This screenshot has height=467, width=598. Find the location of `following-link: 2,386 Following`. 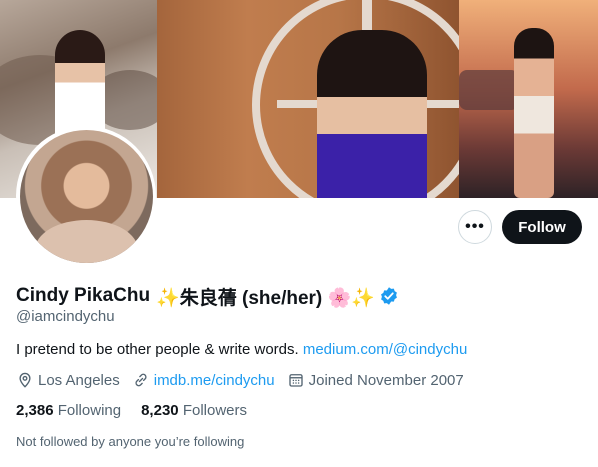

following-link: 2,386 Following is located at coordinates (68, 410).